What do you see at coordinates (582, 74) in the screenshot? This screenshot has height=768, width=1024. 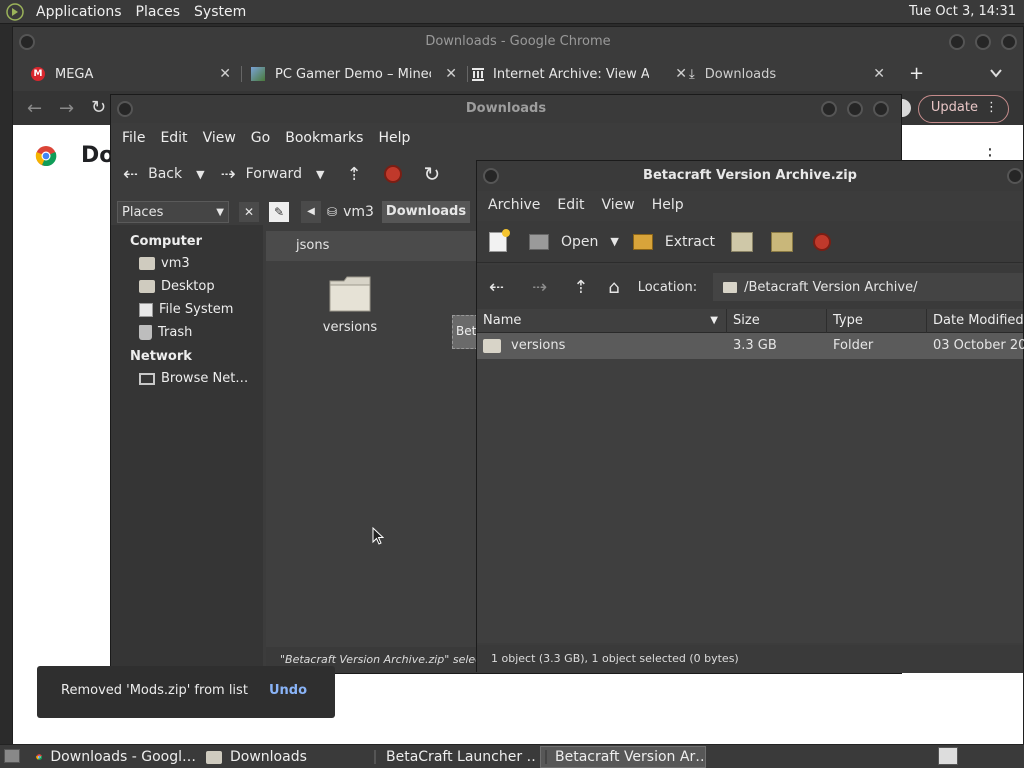 I see `tab-internet-archive: Internet Archive: View Arch ✕` at bounding box center [582, 74].